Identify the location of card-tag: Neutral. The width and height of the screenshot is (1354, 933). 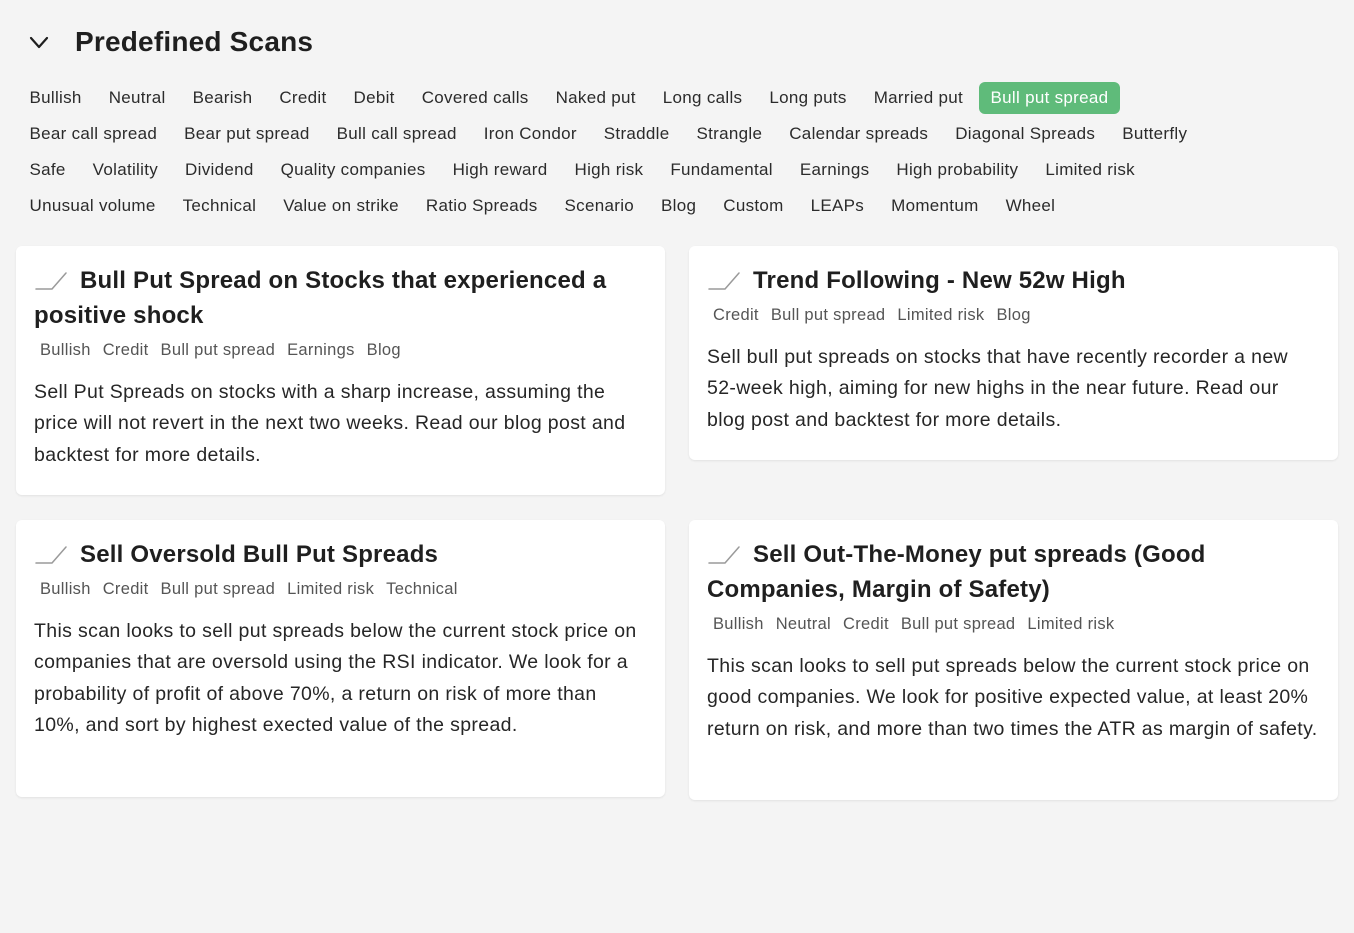
(803, 624).